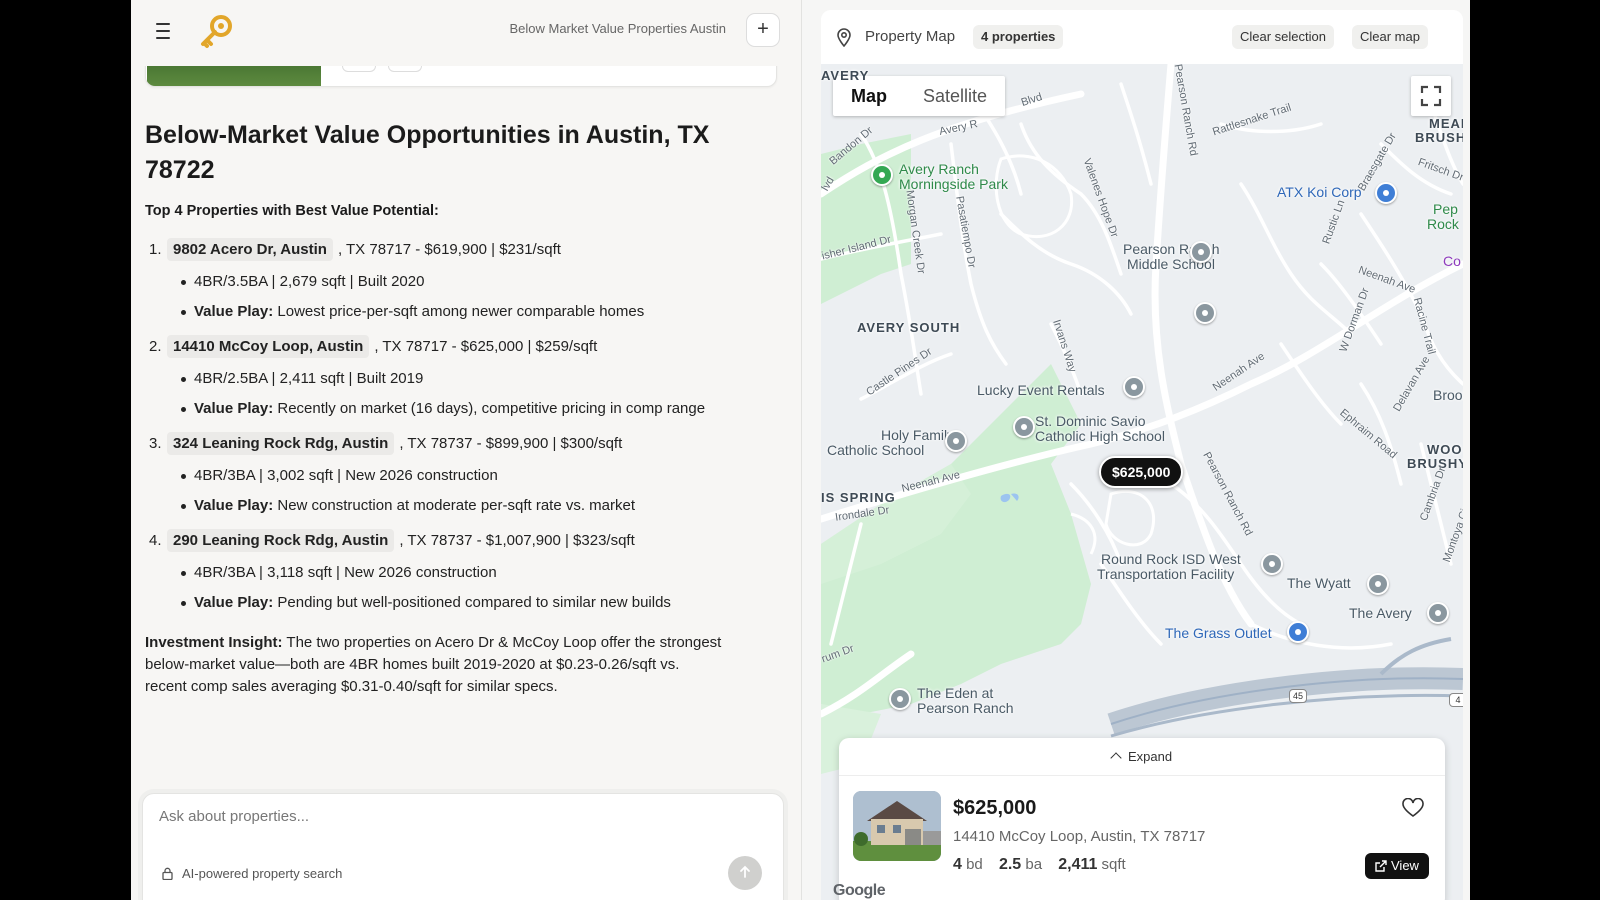 Image resolution: width=1600 pixels, height=900 pixels. Describe the element at coordinates (167, 873) in the screenshot. I see `lock-icon` at that location.